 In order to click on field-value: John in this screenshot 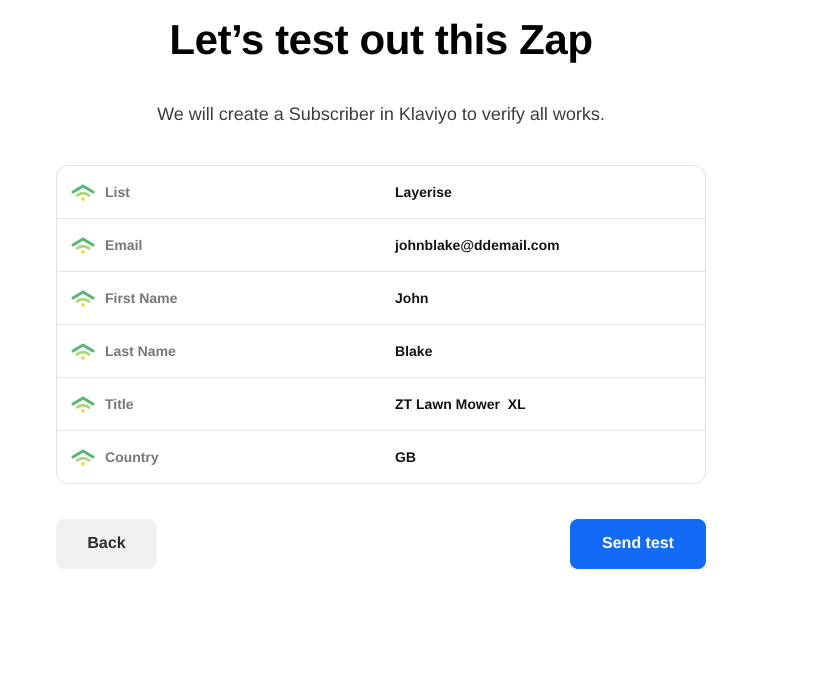, I will do `click(411, 298)`.